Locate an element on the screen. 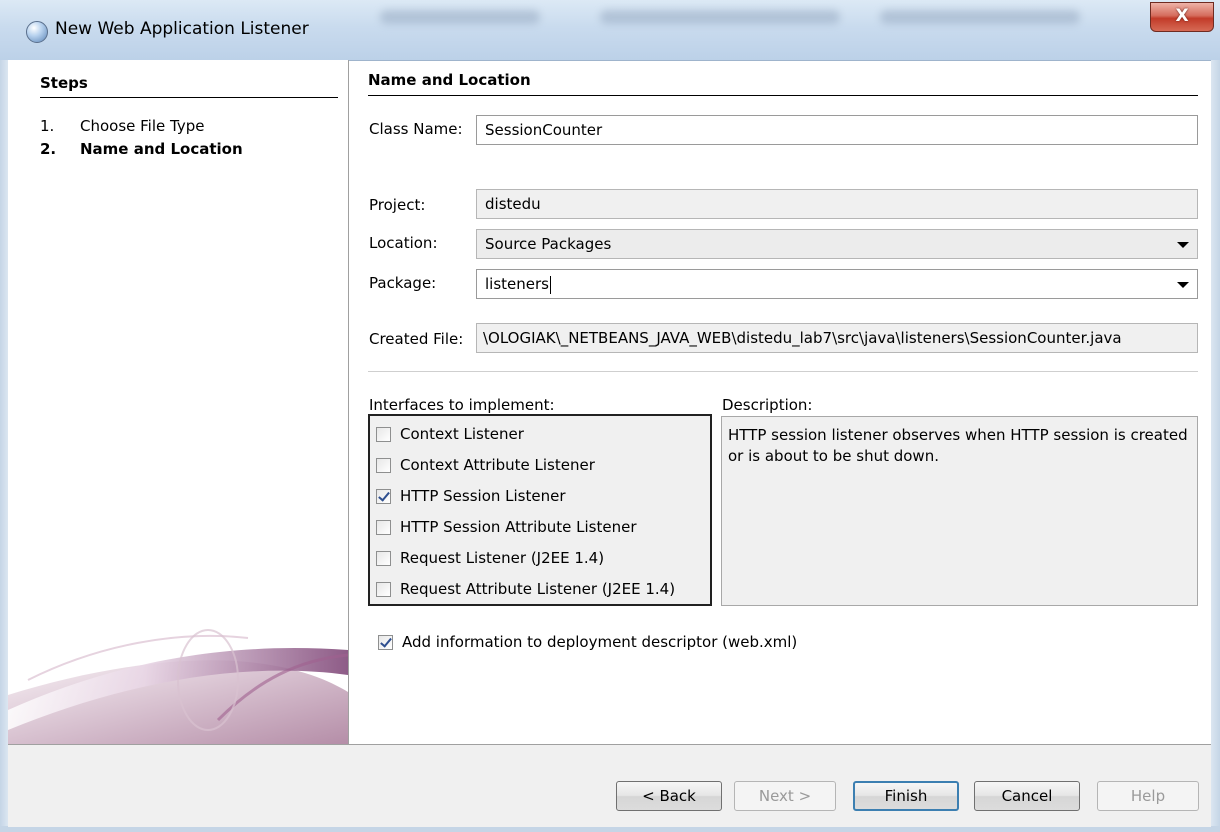 Image resolution: width=1220 pixels, height=832 pixels. window-frame-right is located at coordinates (1215, 446).